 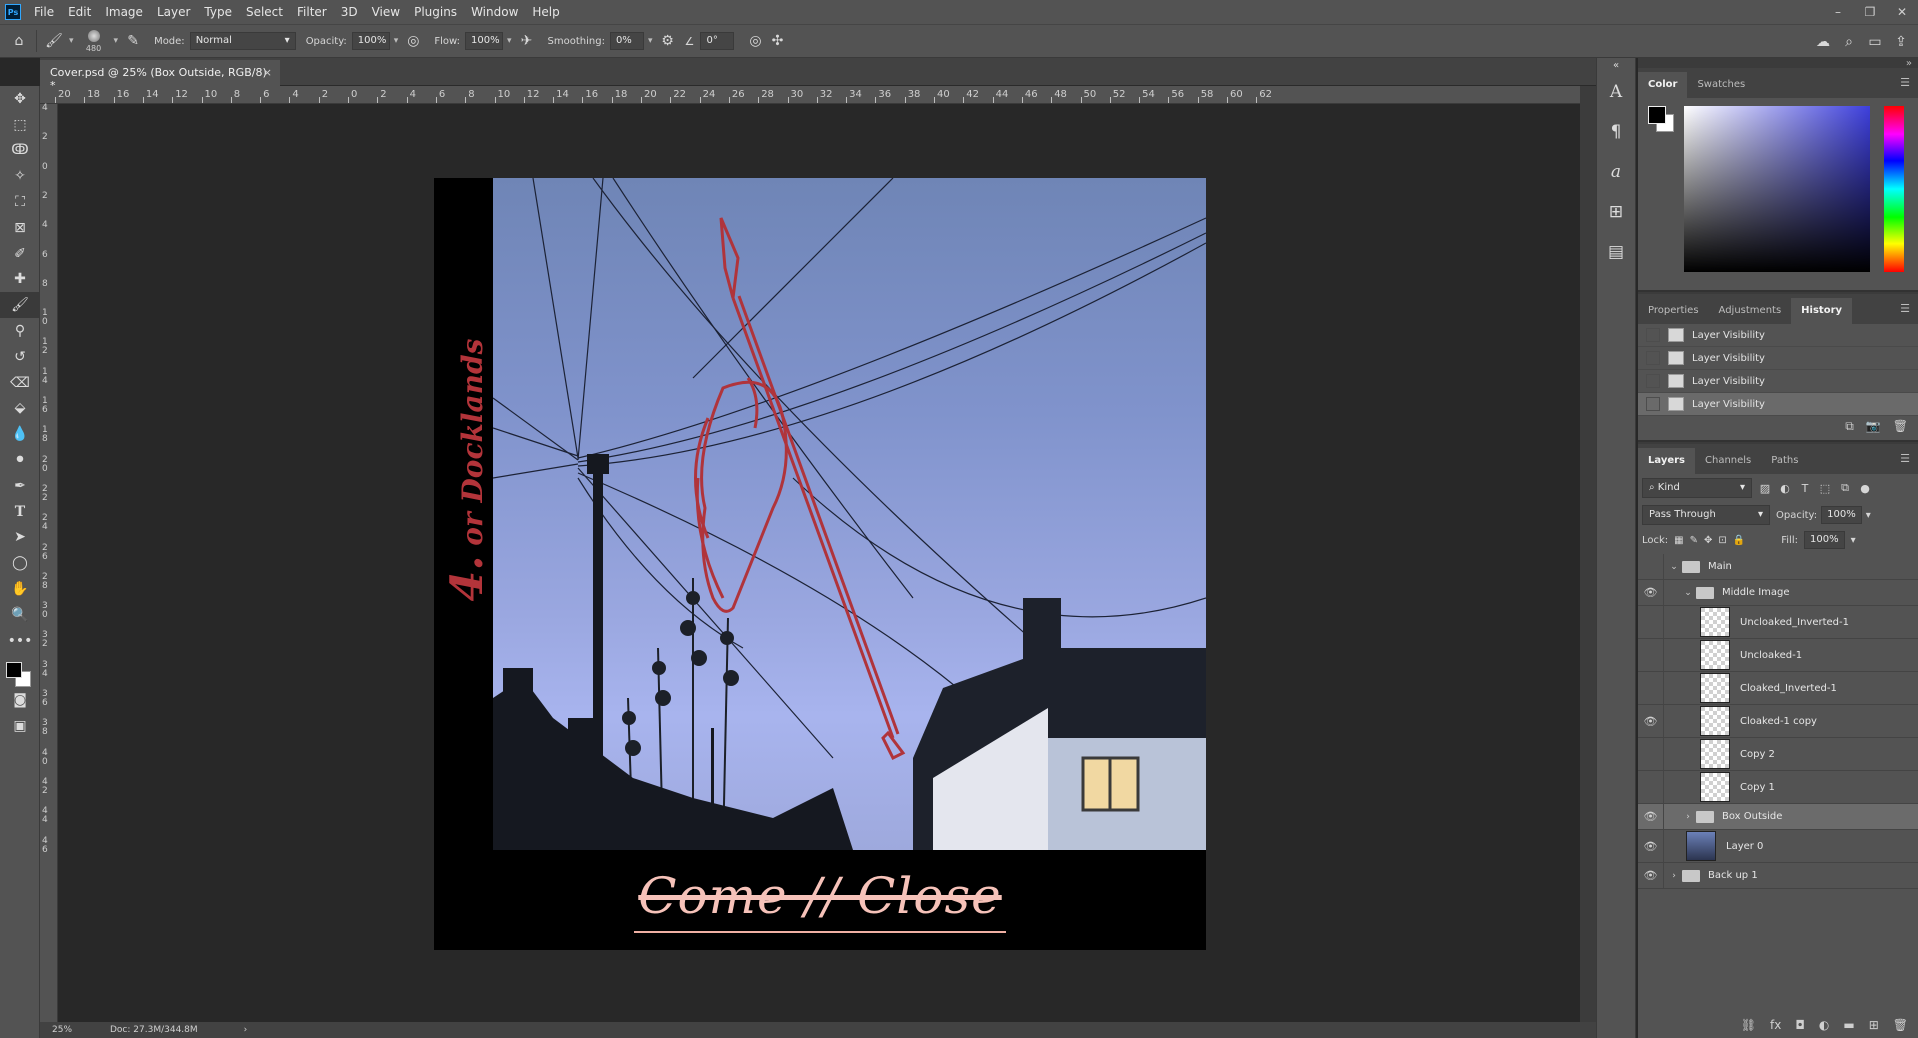 What do you see at coordinates (1778, 787) in the screenshot?
I see `layer-row: Copy 1` at bounding box center [1778, 787].